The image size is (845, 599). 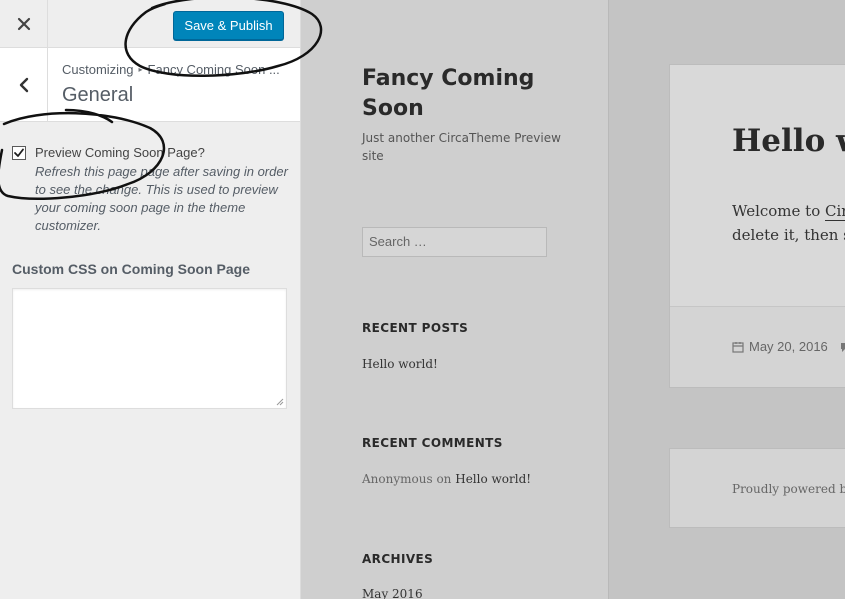 What do you see at coordinates (788, 141) in the screenshot?
I see `post-title: Hello w` at bounding box center [788, 141].